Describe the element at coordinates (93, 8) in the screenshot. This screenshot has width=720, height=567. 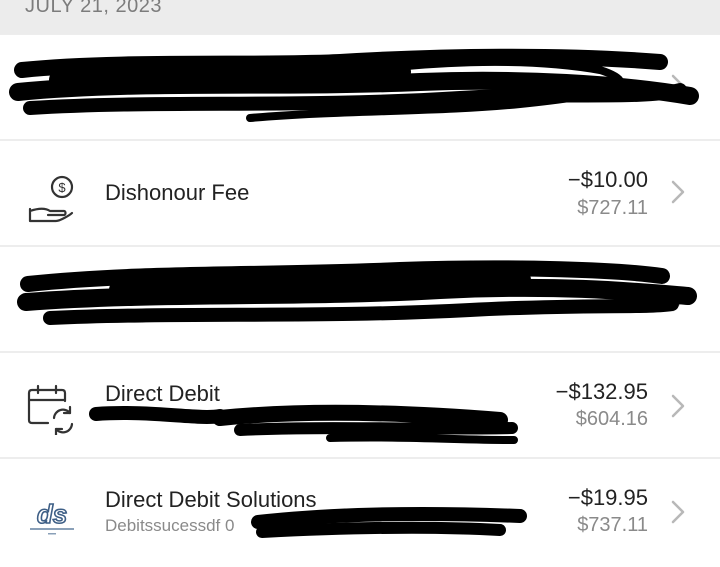
I see `date-header-label: JULY 21, 2023` at that location.